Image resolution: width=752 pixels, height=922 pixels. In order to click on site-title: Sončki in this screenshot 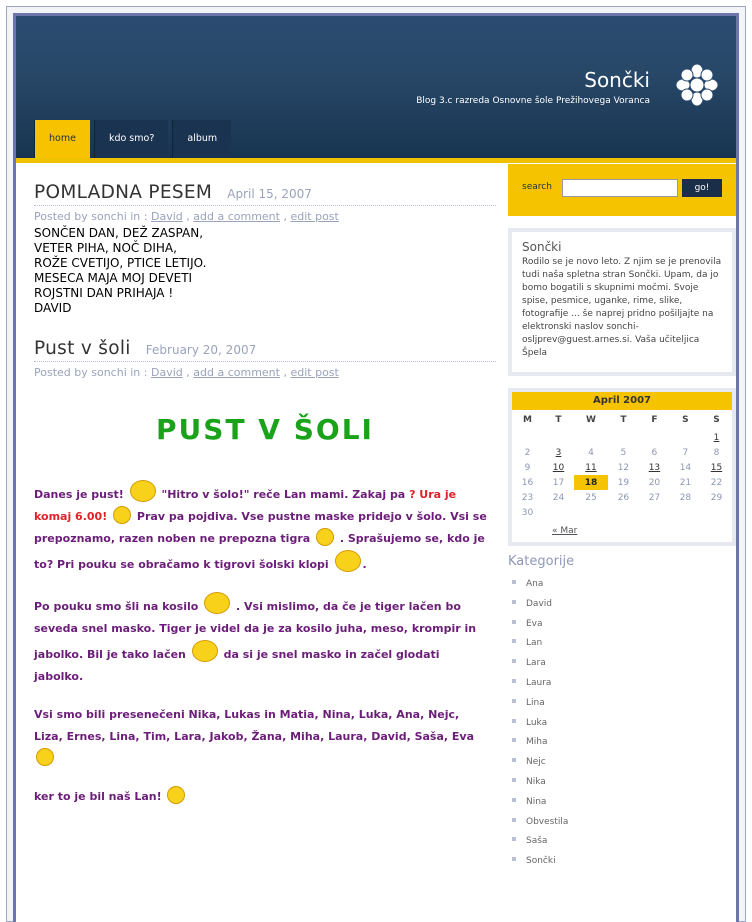, I will do `click(617, 80)`.